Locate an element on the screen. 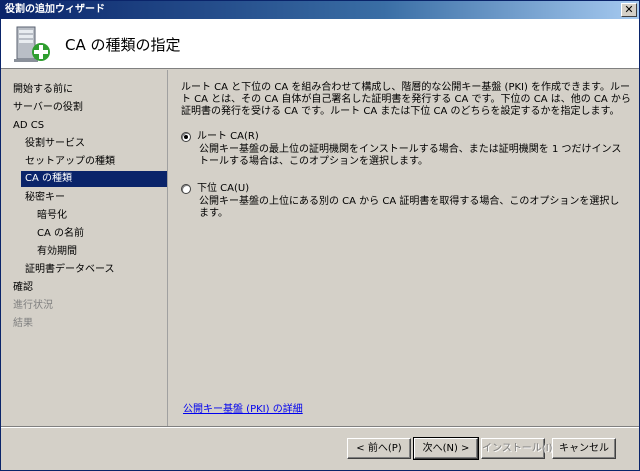  sidebar-item-ad-cs: AD CS is located at coordinates (28, 126).